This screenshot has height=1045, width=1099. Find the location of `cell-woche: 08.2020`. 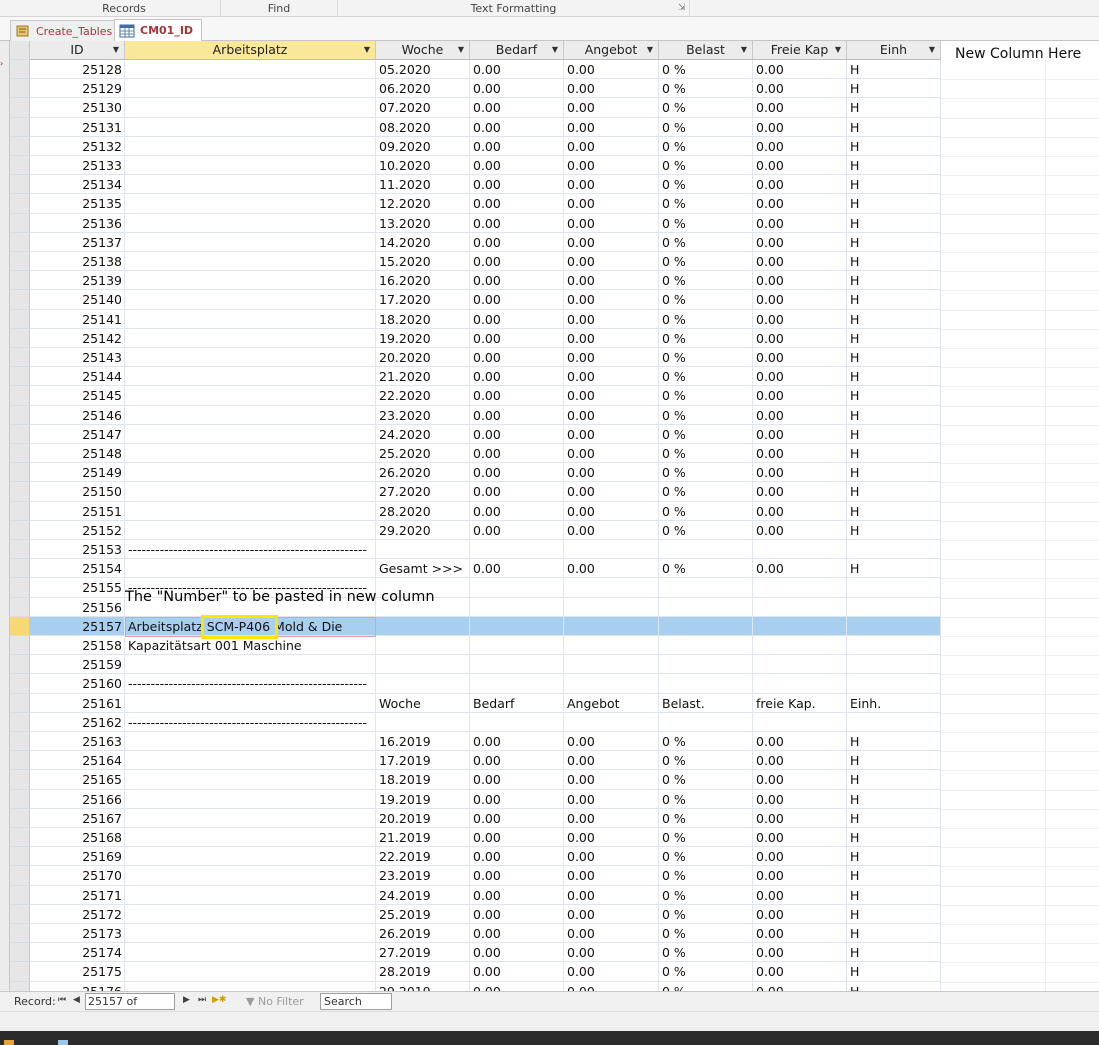

cell-woche: 08.2020 is located at coordinates (423, 127).